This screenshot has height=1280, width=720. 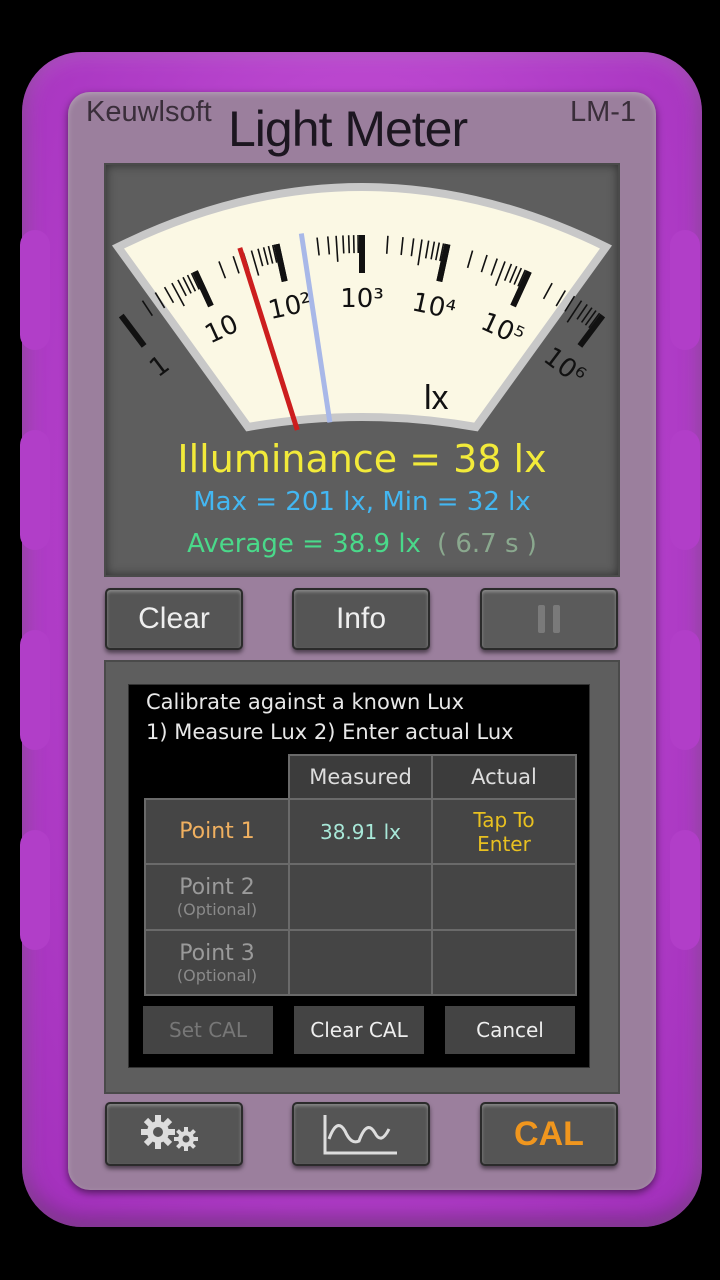 I want to click on tap-to-enter-line2: Enter, so click(x=504, y=843).